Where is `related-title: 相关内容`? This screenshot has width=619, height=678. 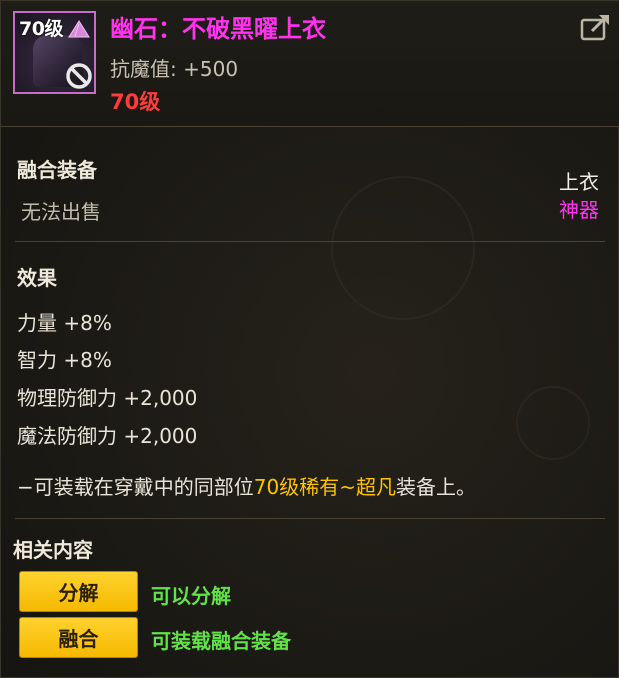
related-title: 相关内容 is located at coordinates (53, 550).